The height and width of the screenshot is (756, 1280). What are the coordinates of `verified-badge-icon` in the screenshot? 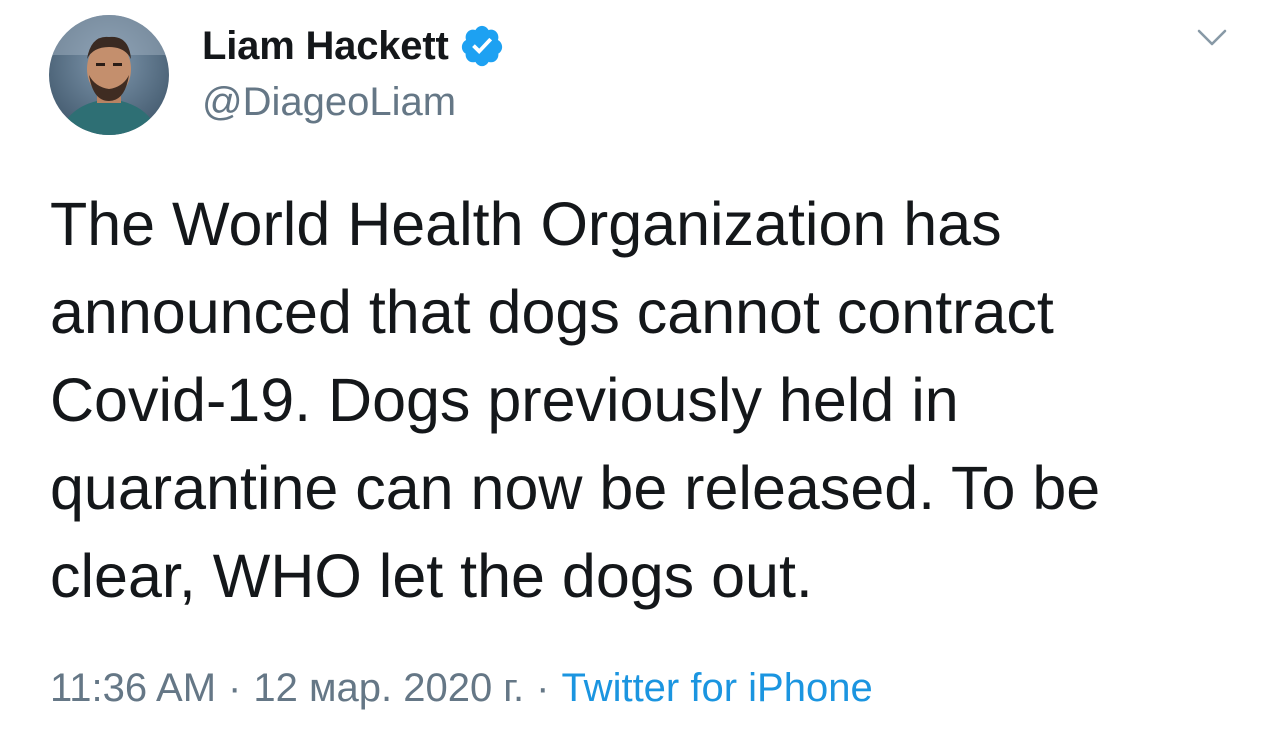 It's located at (482, 46).